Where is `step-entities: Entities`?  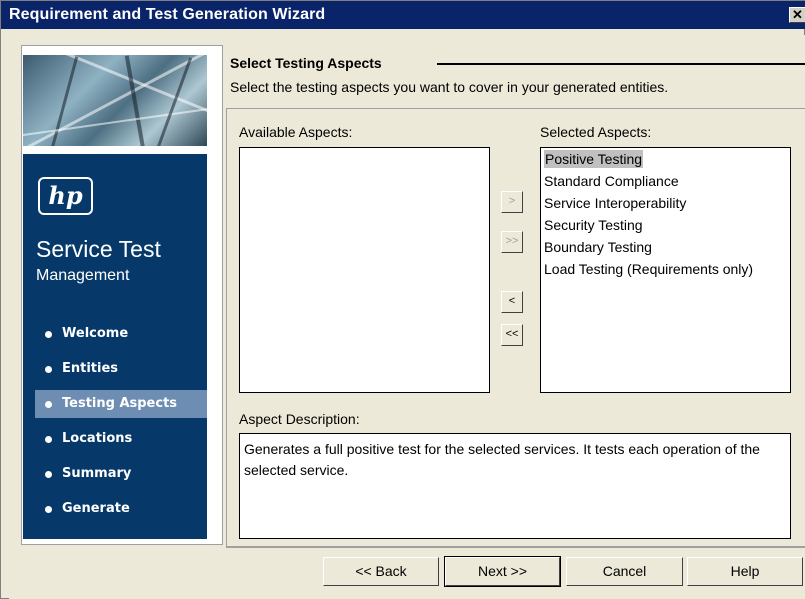
step-entities: Entities is located at coordinates (121, 369).